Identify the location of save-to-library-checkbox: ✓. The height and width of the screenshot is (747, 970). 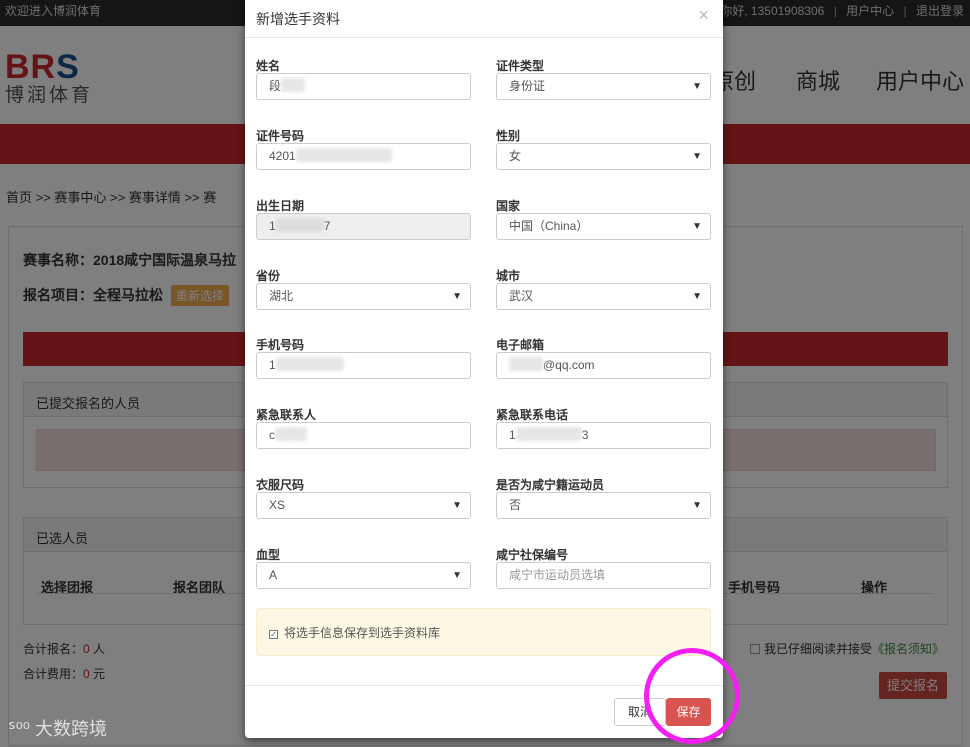
(273, 634).